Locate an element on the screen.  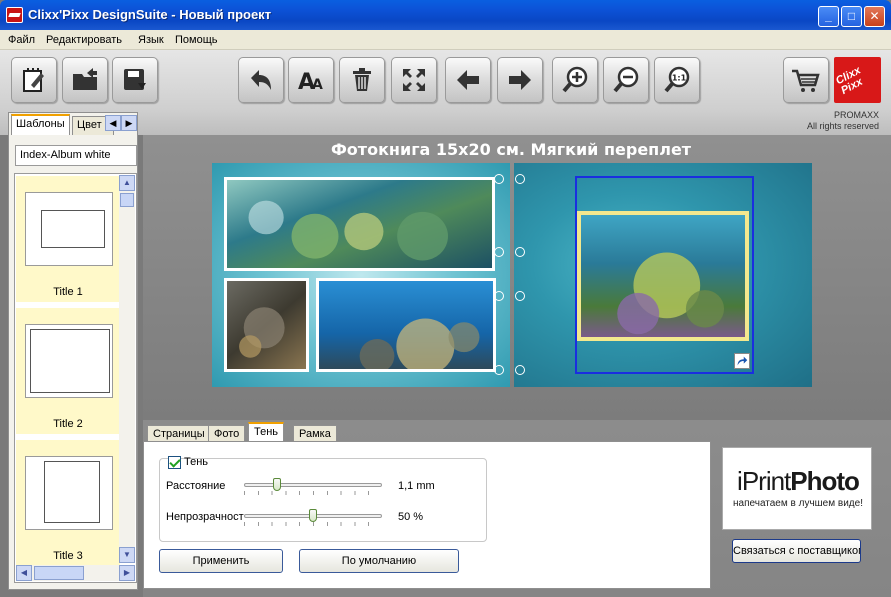
logo-text: Clixx Pixx is located at coordinates (849, 81).